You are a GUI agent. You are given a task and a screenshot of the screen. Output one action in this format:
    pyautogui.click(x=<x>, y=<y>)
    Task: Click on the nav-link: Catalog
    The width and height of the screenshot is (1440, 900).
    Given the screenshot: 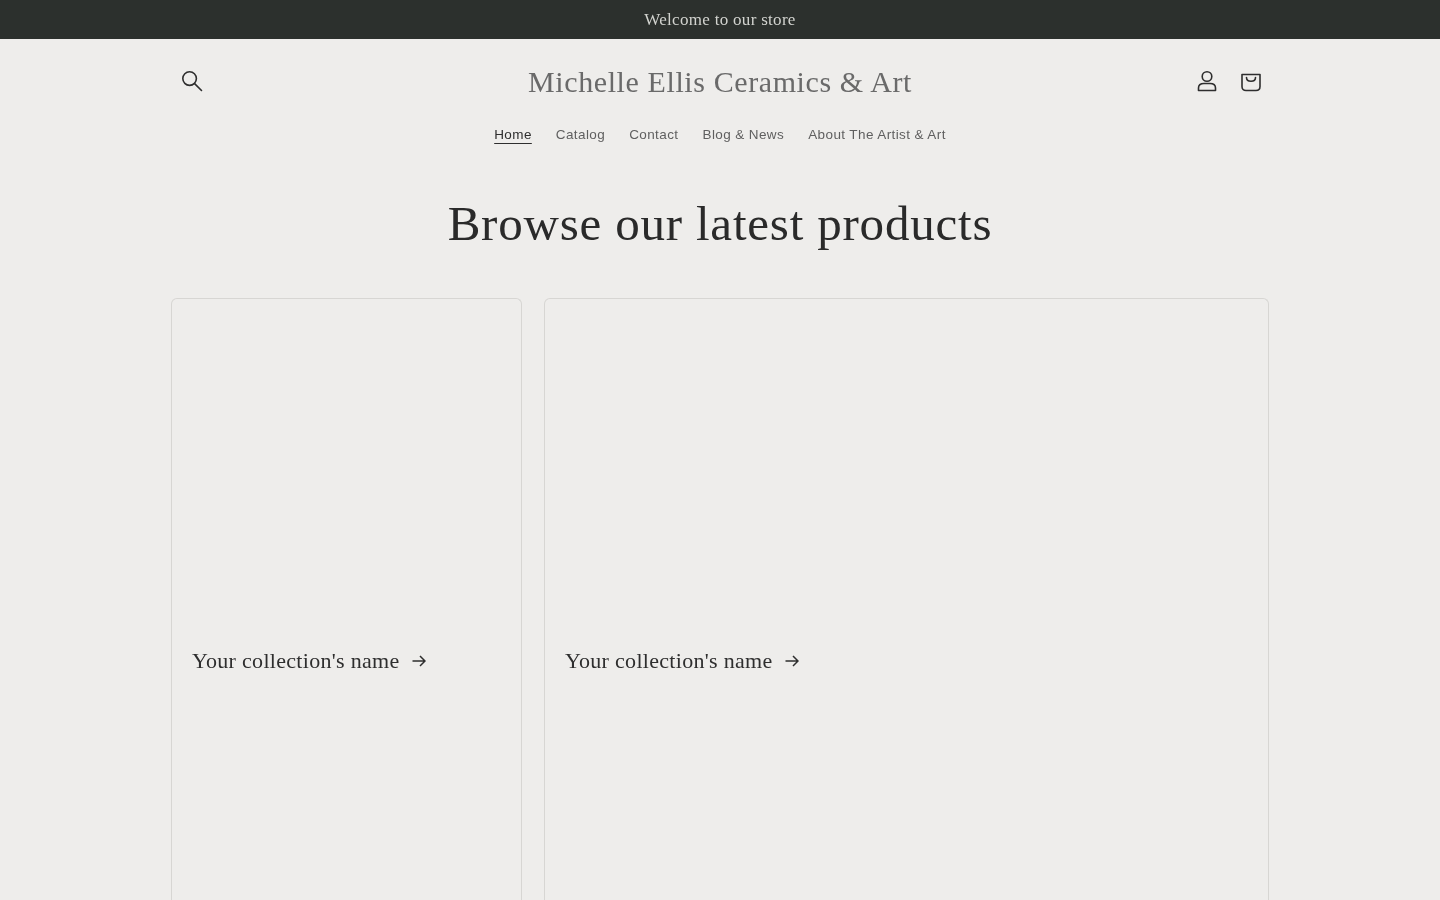 What is the action you would take?
    pyautogui.click(x=580, y=135)
    